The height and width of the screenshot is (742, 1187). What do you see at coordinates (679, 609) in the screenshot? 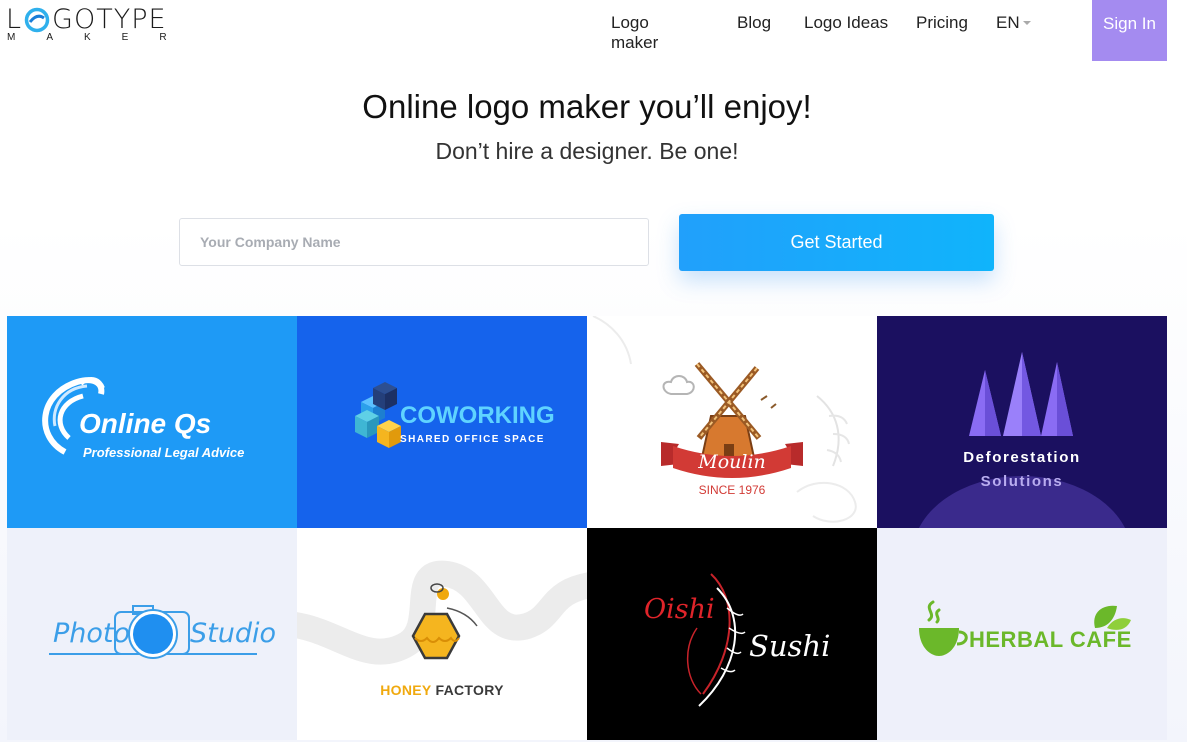
I see `logo-name: Oishi` at bounding box center [679, 609].